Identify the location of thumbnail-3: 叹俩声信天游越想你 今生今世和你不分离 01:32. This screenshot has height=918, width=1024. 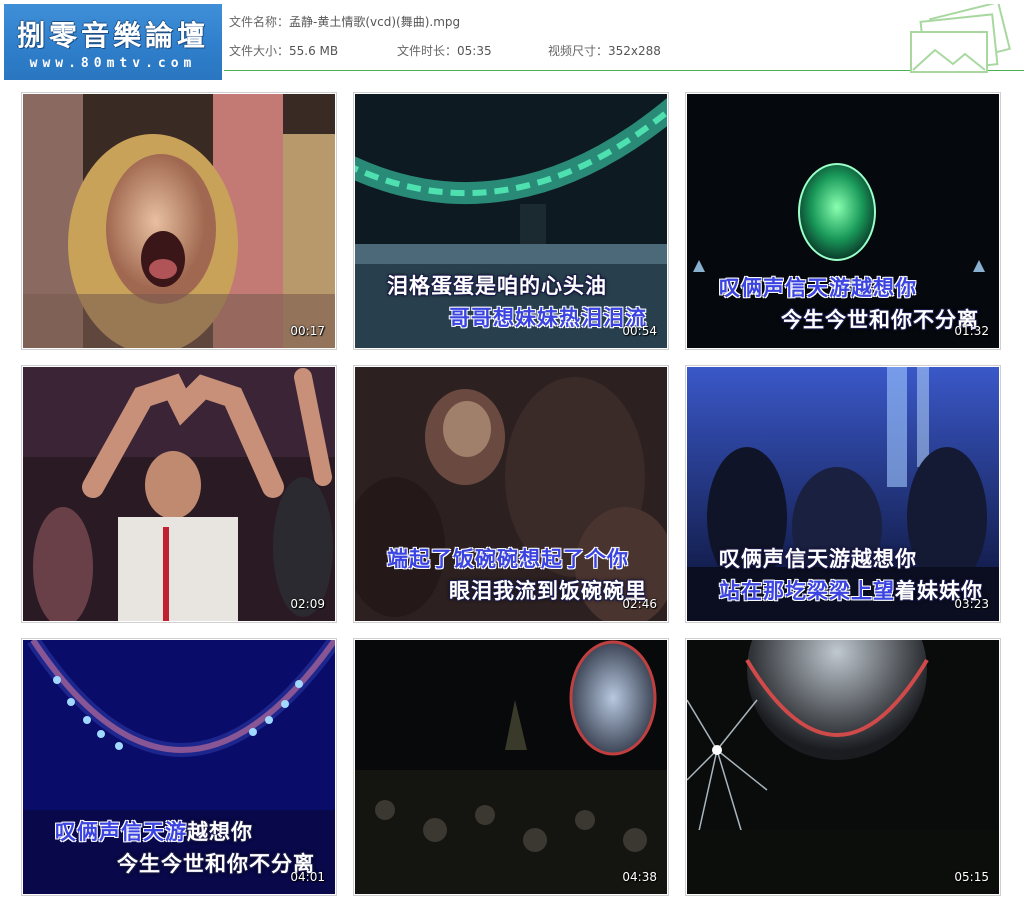
(843, 221).